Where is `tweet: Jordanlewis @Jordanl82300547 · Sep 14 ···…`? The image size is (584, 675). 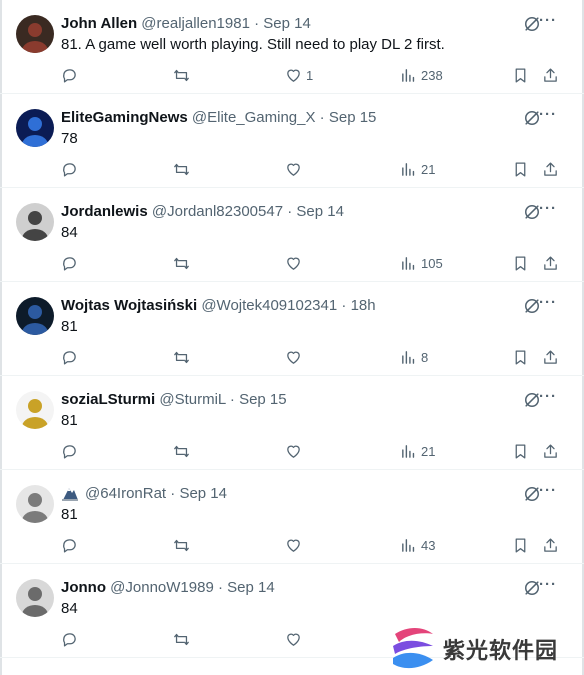
tweet: Jordanlewis @Jordanl82300547 · Sep 14 ···… is located at coordinates (292, 235).